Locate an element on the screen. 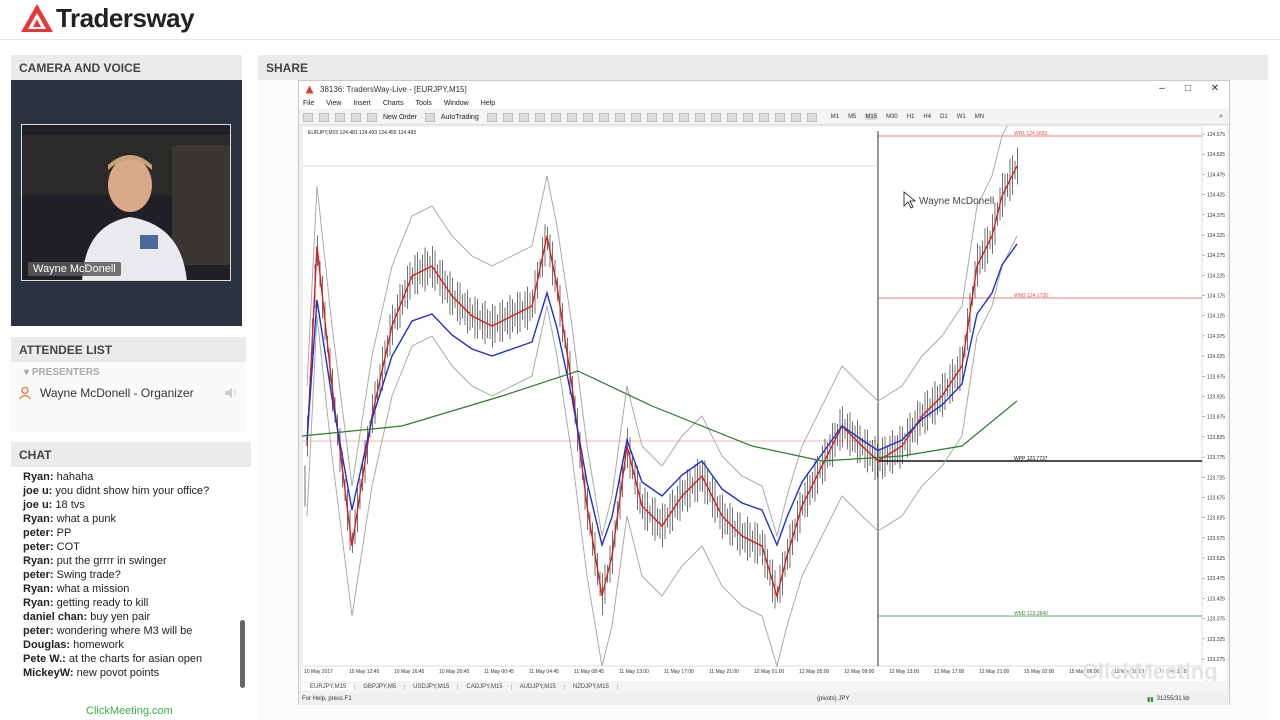 Image resolution: width=1280 pixels, height=720 pixels. collapse-arrow-icon: ▾ is located at coordinates (28, 372).